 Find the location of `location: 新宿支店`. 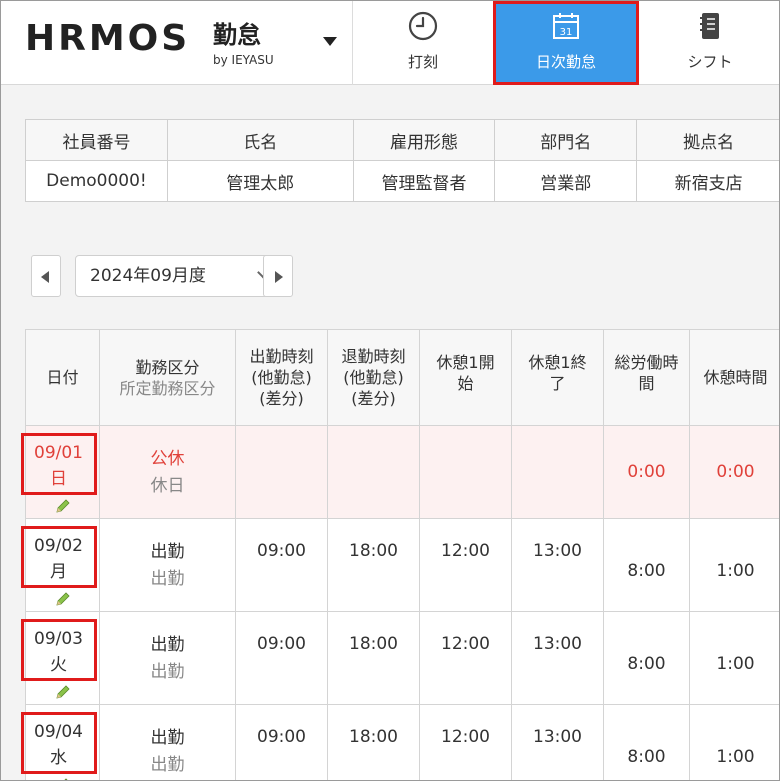

location: 新宿支店 is located at coordinates (707, 181).